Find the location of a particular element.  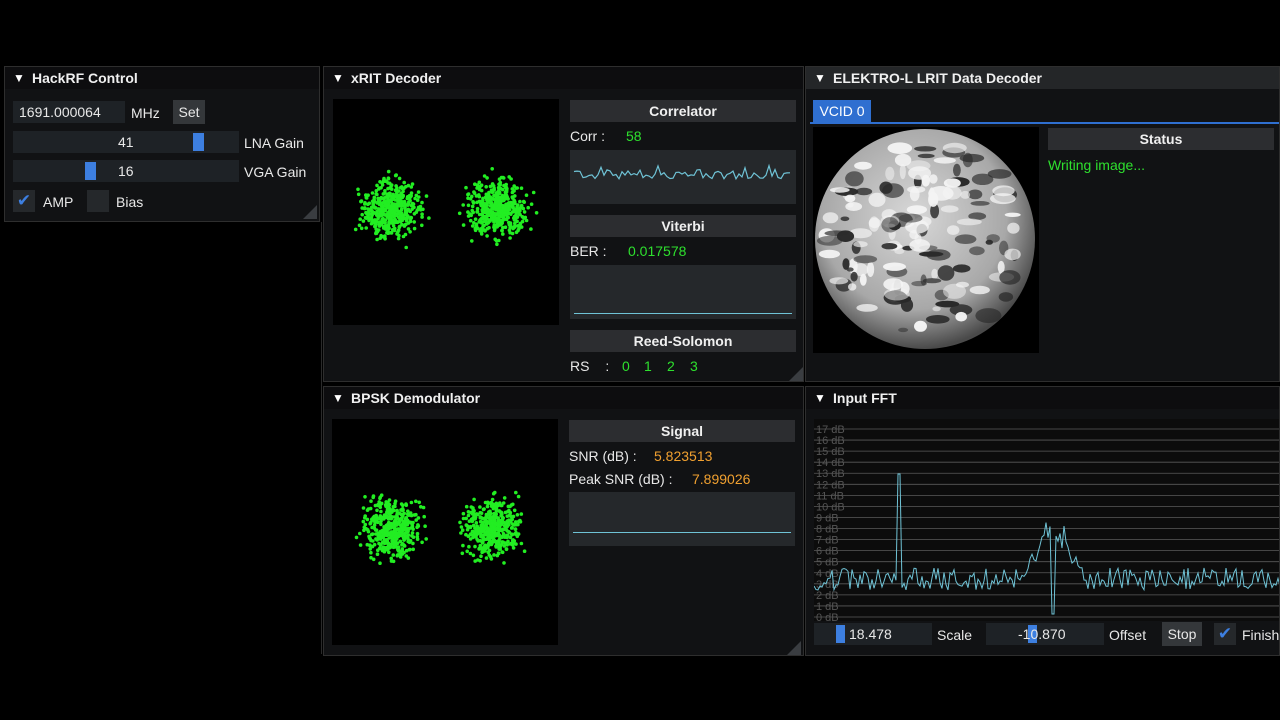

scale-value: 18.478 is located at coordinates (870, 634).